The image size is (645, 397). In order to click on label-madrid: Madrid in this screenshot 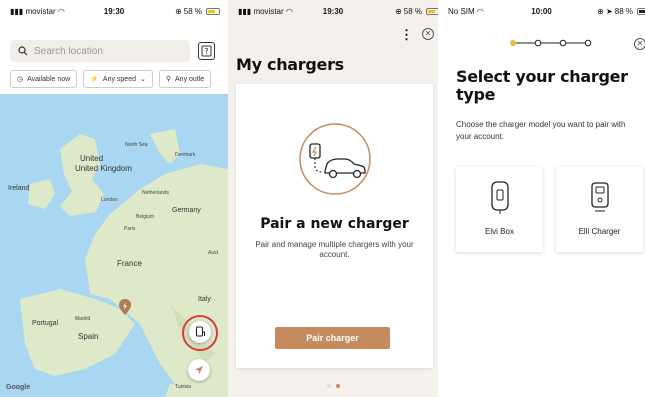, I will do `click(83, 319)`.